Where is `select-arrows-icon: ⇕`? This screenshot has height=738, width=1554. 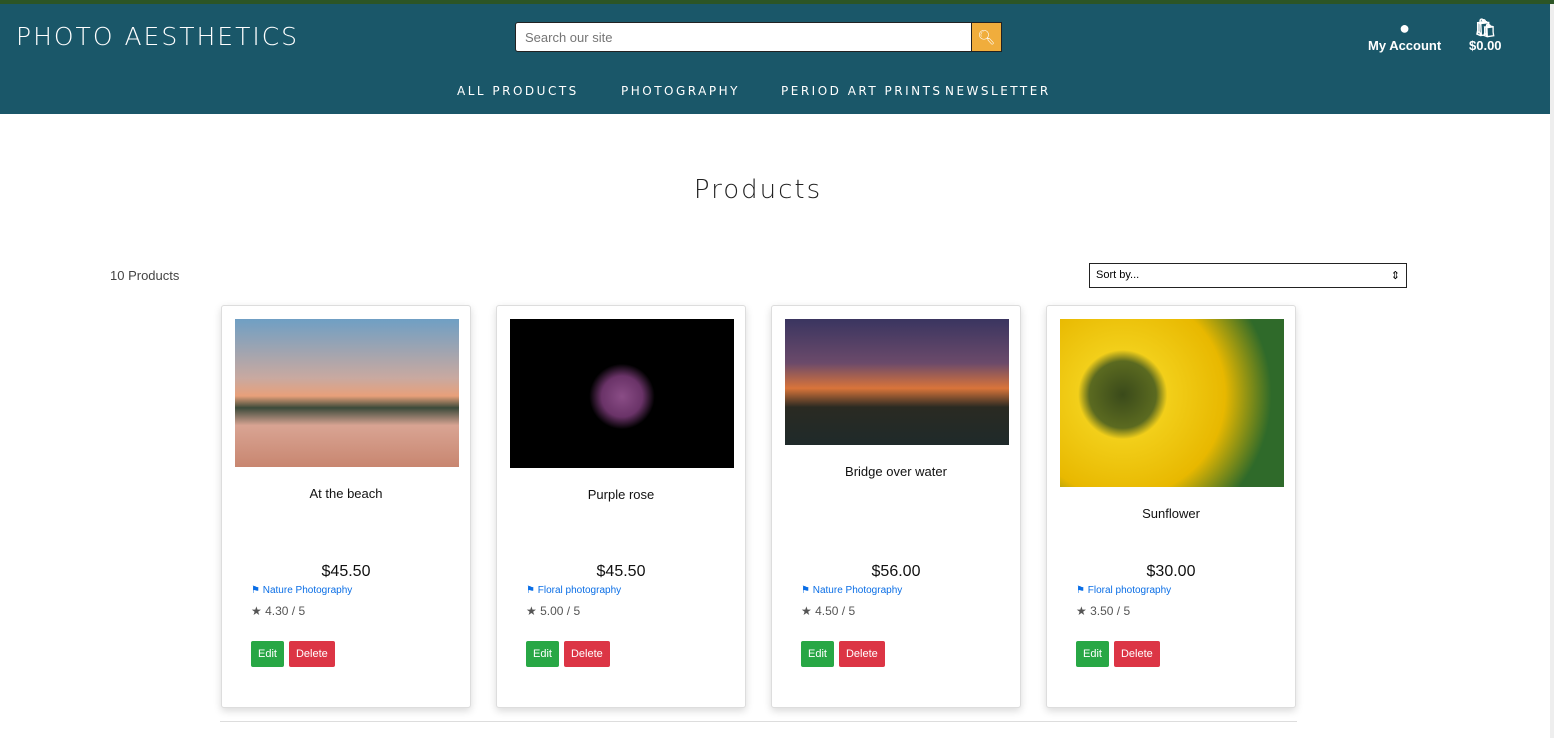 select-arrows-icon: ⇕ is located at coordinates (1395, 276).